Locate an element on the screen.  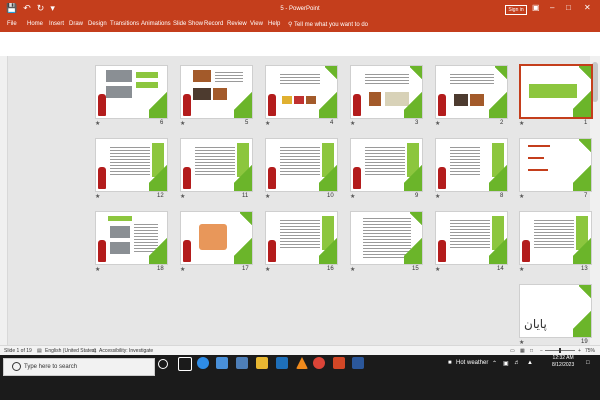
tab-view: View is located at coordinates (256, 24).